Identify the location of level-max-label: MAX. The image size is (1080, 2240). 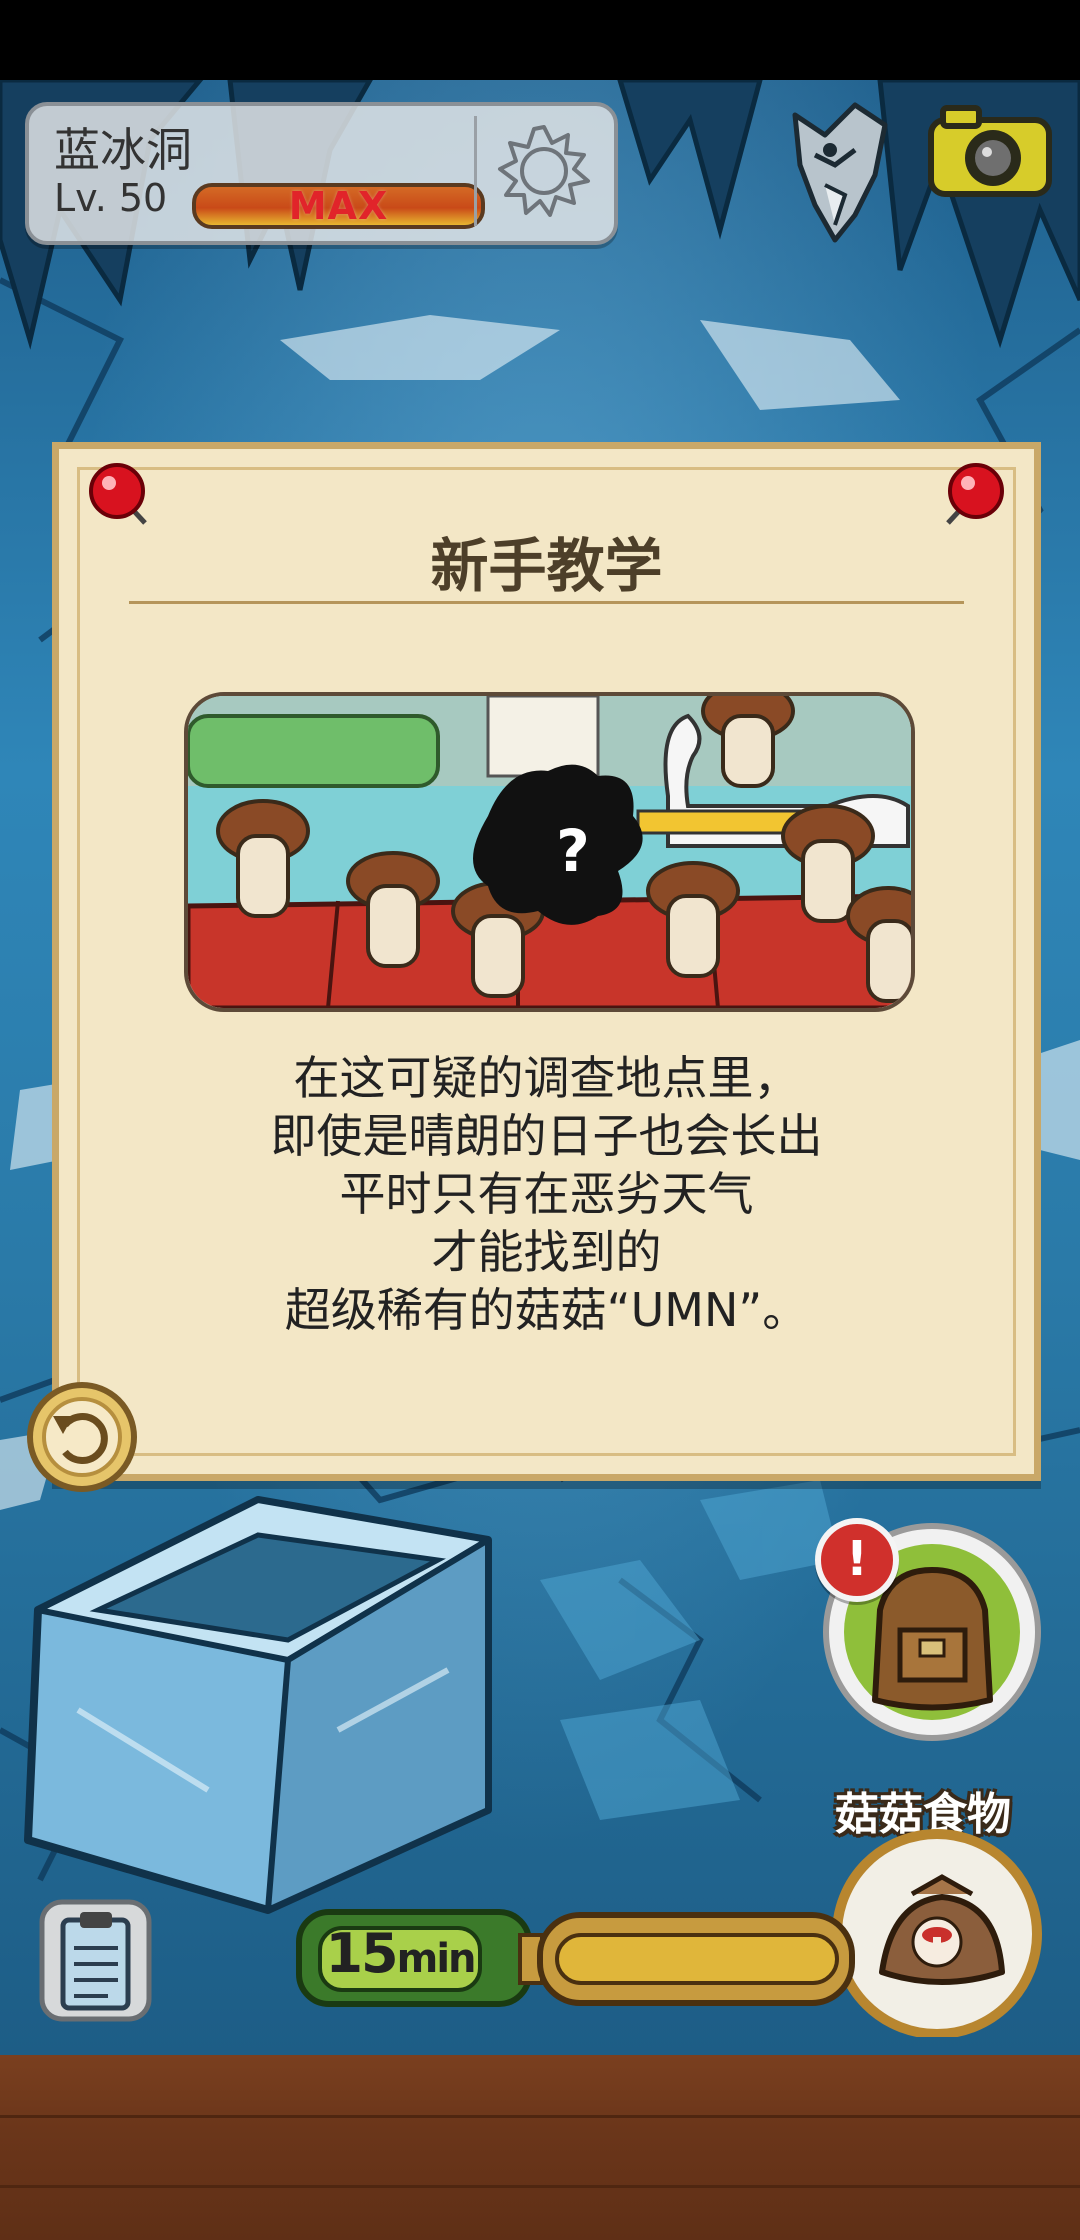
(338, 206).